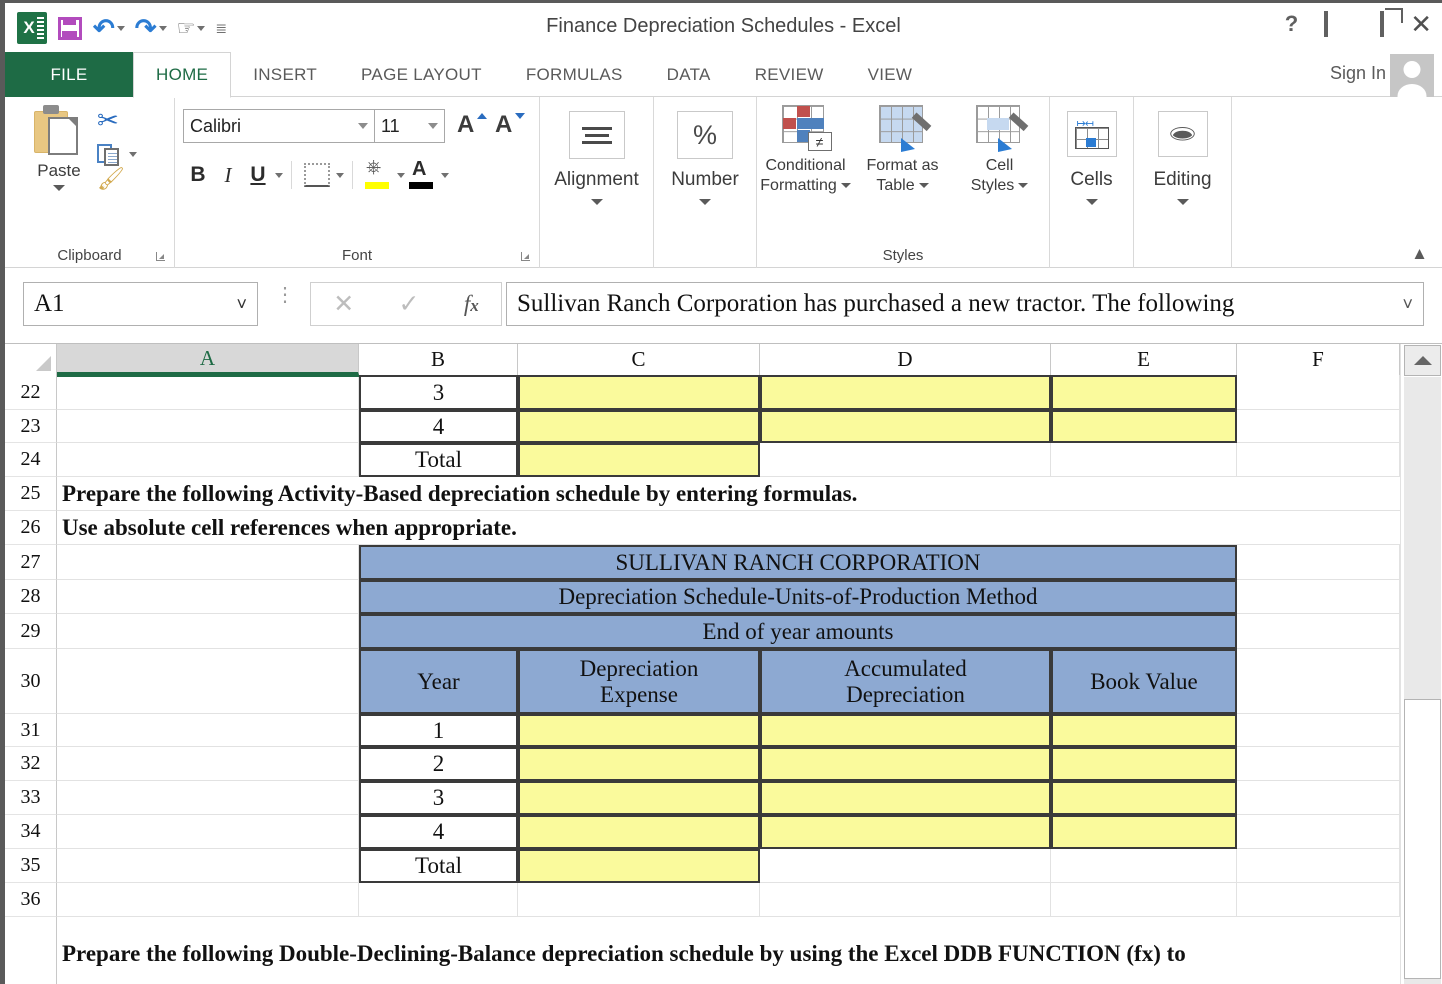 This screenshot has height=984, width=1442. I want to click on cell-c22, so click(639, 392).